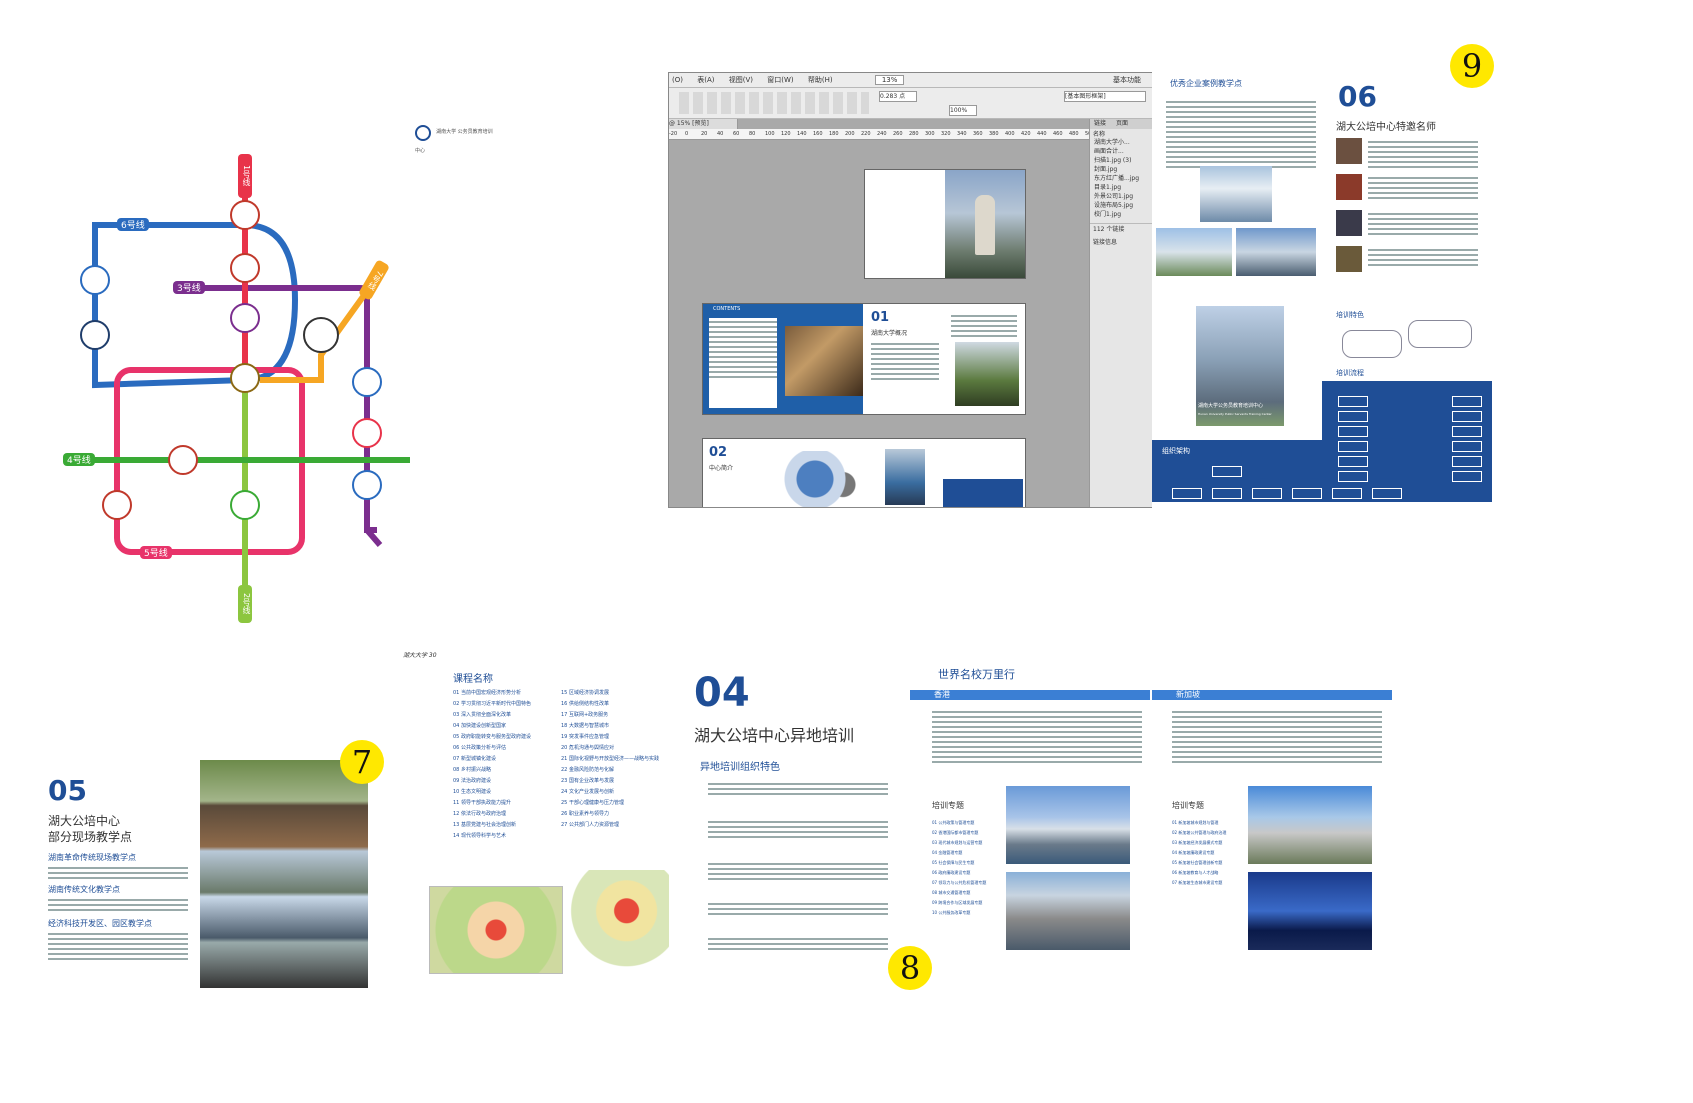 The width and height of the screenshot is (1693, 1103). What do you see at coordinates (1042, 134) in the screenshot?
I see `ruler-tick: 440` at bounding box center [1042, 134].